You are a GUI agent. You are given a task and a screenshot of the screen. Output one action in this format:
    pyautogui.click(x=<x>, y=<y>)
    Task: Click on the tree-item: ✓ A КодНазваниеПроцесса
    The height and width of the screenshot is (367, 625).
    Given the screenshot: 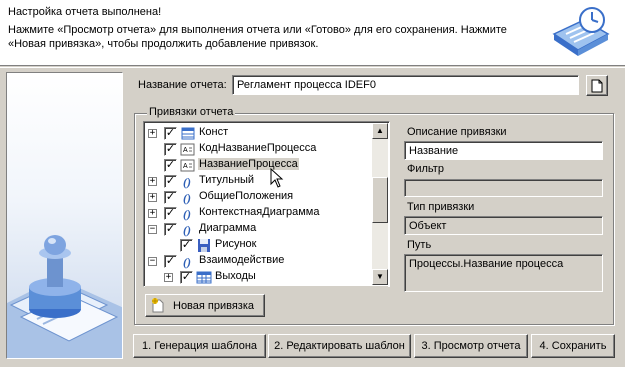 What is the action you would take?
    pyautogui.click(x=258, y=149)
    